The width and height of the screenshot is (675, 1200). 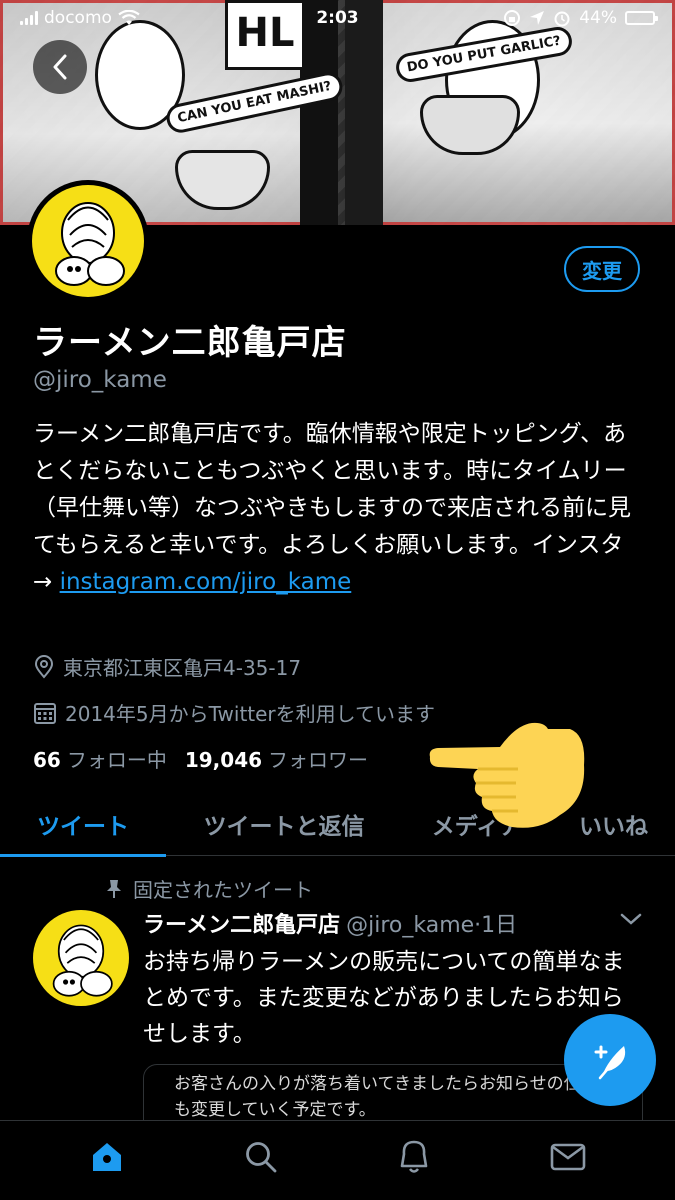 I want to click on back-button, so click(x=60, y=67).